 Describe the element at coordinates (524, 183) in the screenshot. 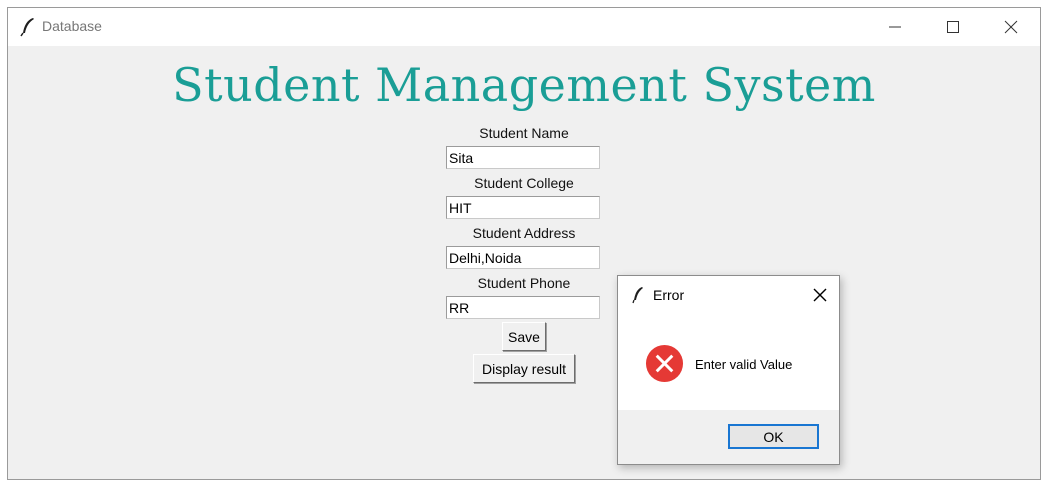

I see `student-college-label: Student College` at that location.